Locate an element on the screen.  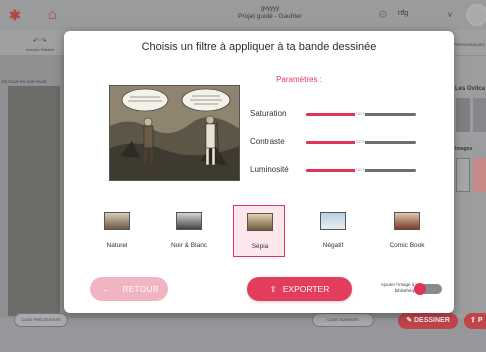
saturation-label: Saturation is located at coordinates (268, 113).